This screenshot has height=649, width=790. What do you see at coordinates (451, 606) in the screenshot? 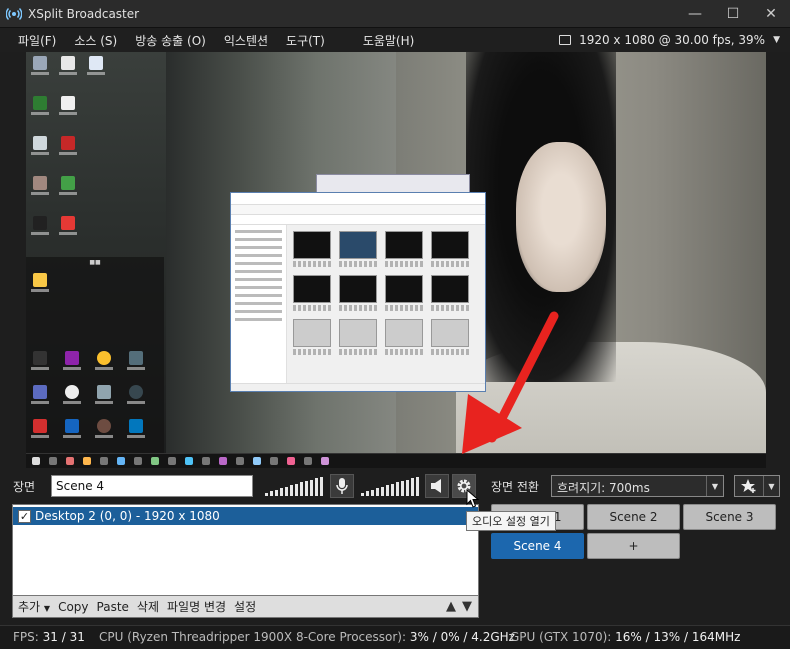
I see `move-up-icon: ▲` at bounding box center [451, 606].